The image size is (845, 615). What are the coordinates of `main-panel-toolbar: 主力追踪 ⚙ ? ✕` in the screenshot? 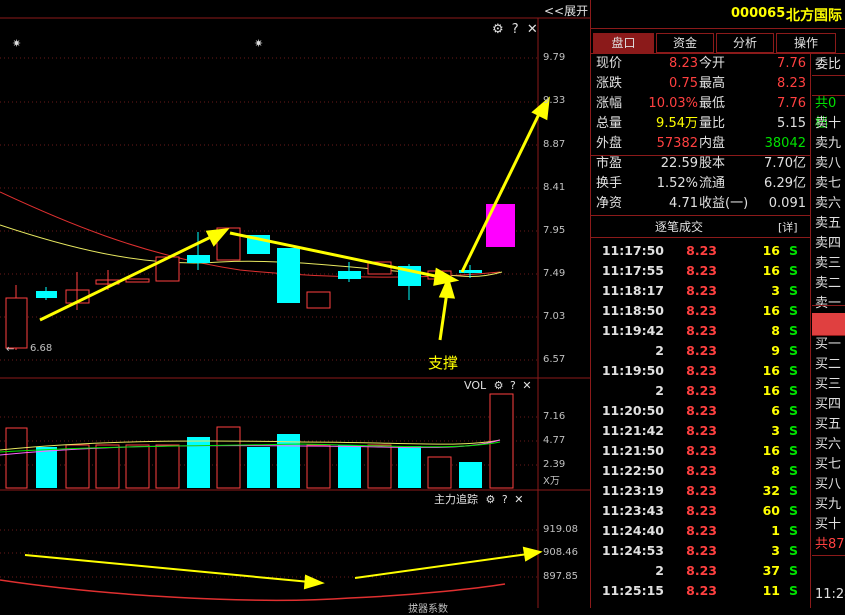 It's located at (478, 499).